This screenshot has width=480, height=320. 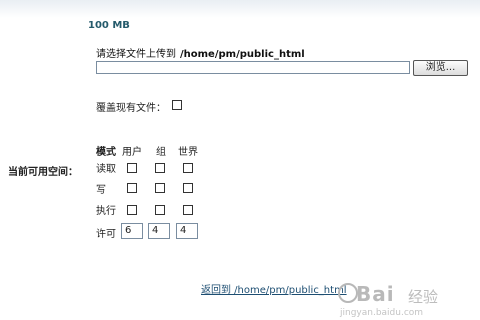 I want to click on header-group: 组, so click(x=161, y=152).